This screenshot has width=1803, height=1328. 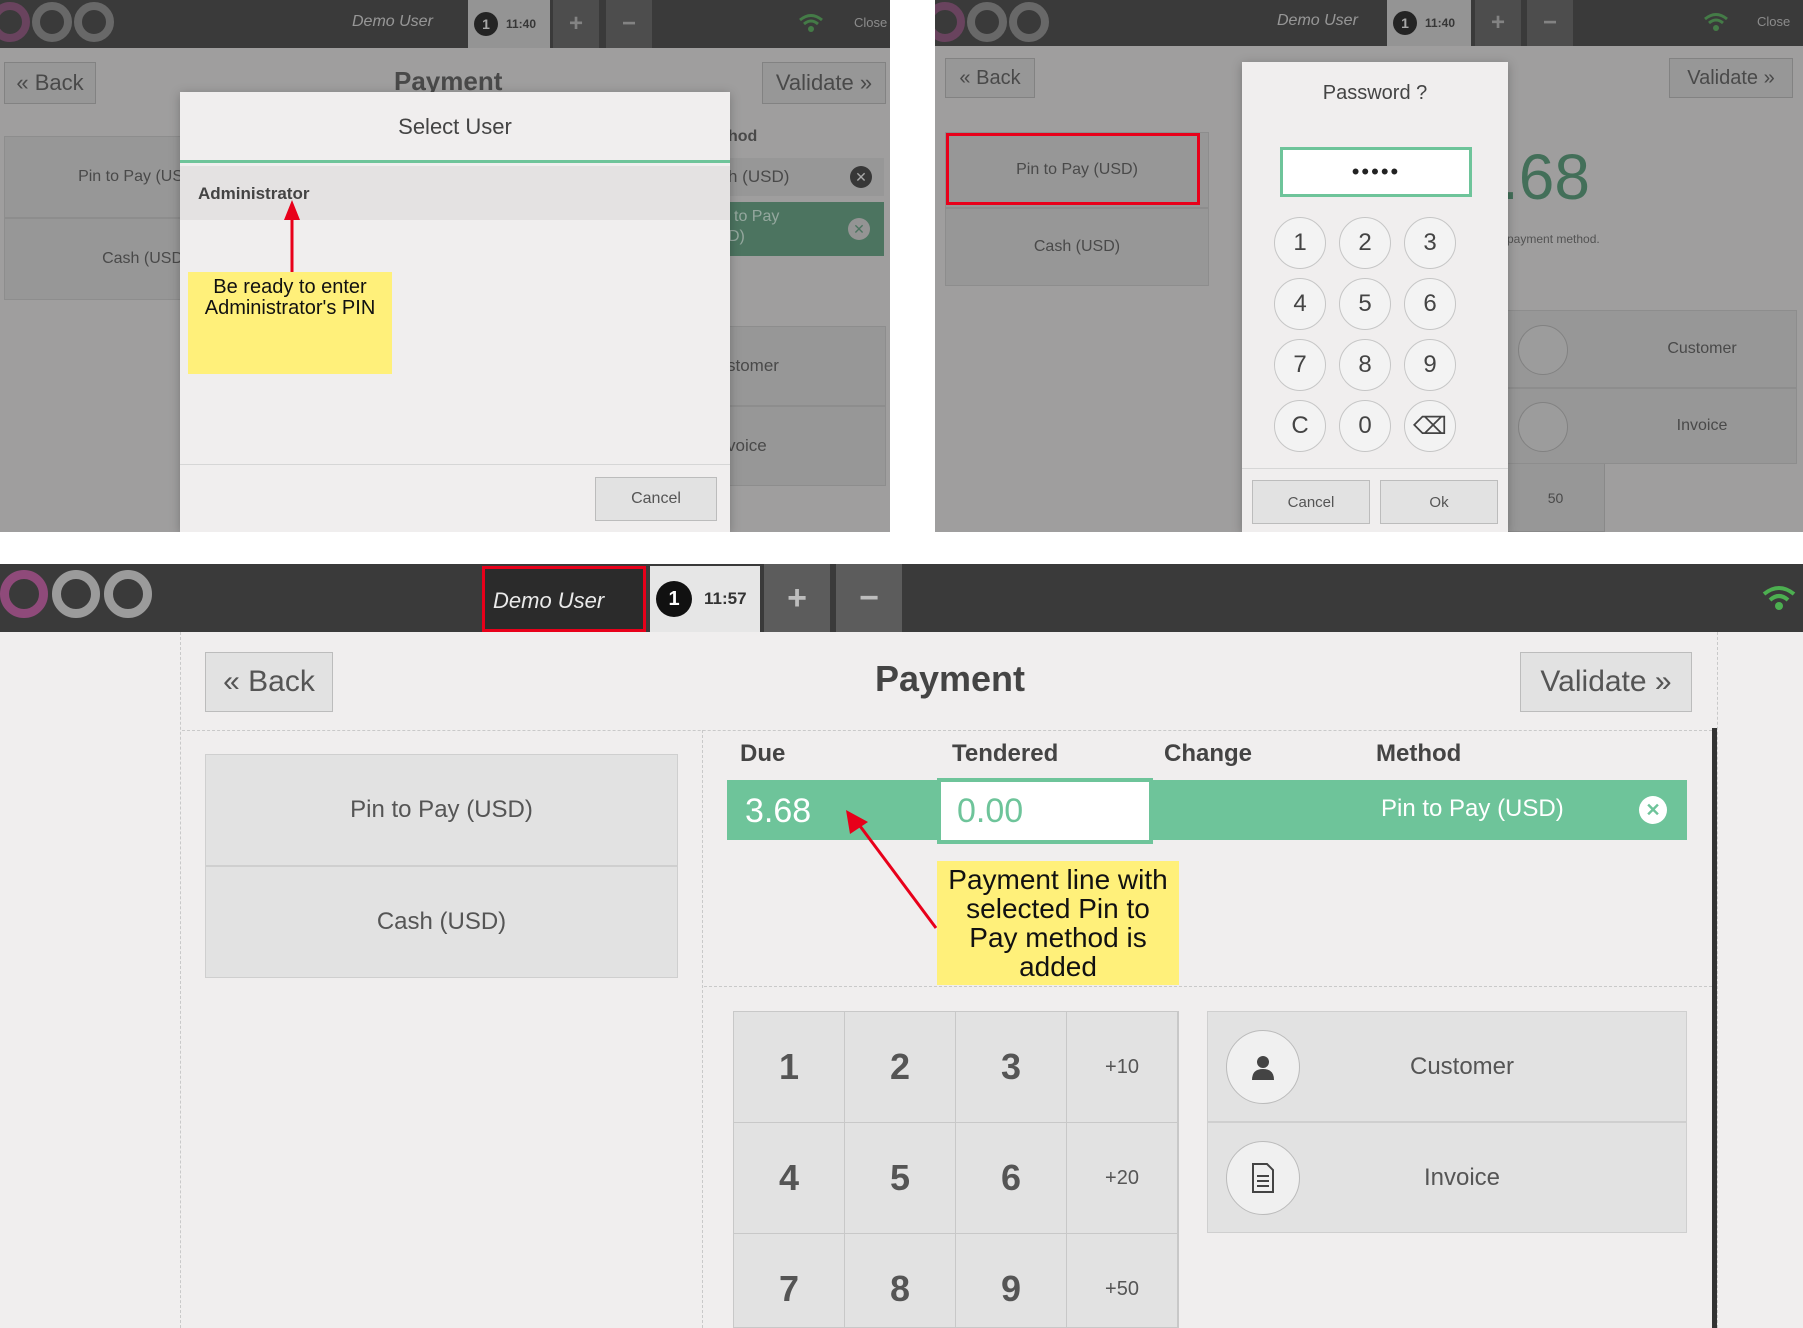 I want to click on ok-button: Ok, so click(x=1439, y=502).